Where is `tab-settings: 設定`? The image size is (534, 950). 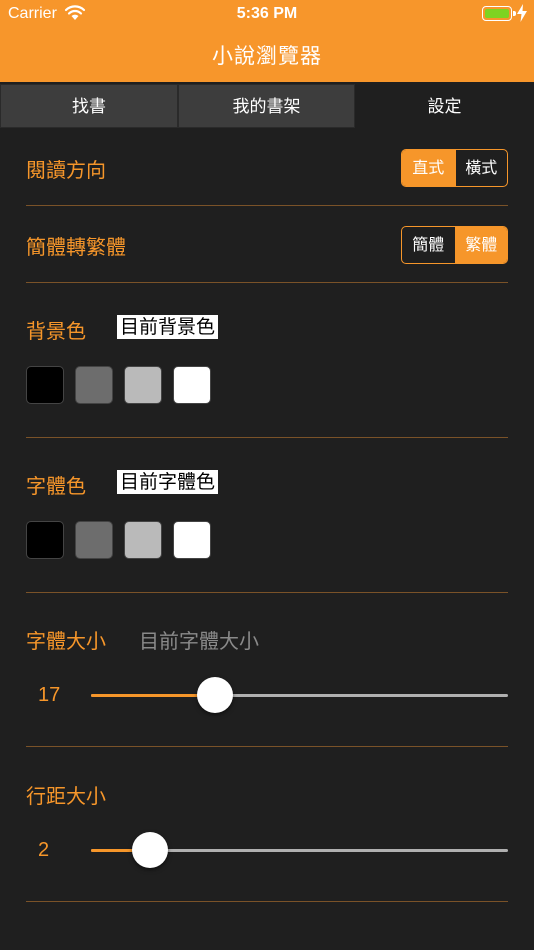 tab-settings: 設定 is located at coordinates (444, 106).